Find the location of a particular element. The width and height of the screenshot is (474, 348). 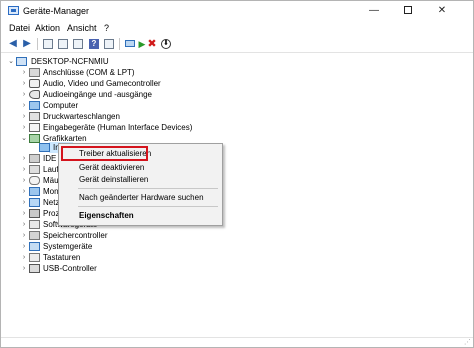

hid-icon is located at coordinates (34, 127).